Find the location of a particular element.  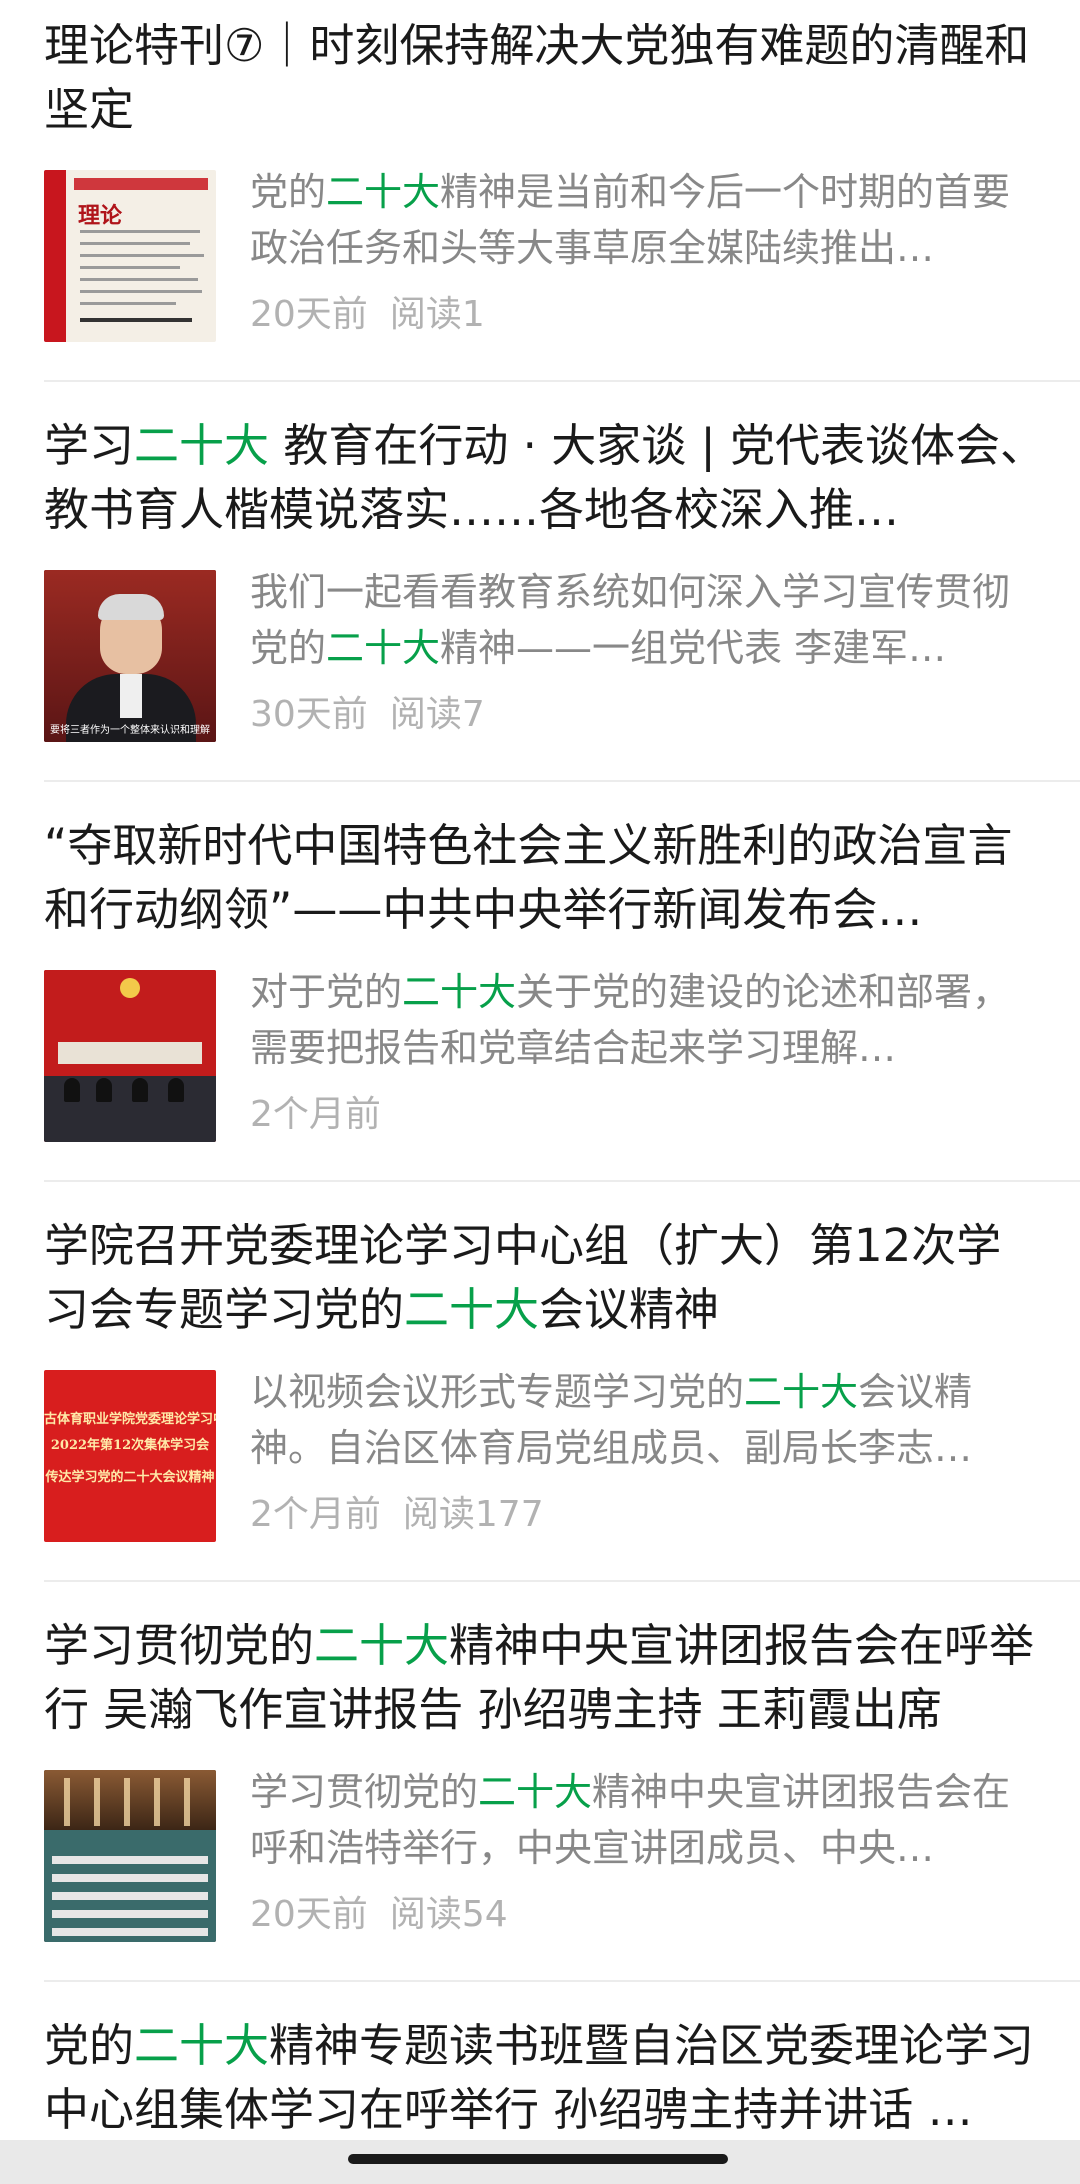

home-indicator is located at coordinates (538, 2159).